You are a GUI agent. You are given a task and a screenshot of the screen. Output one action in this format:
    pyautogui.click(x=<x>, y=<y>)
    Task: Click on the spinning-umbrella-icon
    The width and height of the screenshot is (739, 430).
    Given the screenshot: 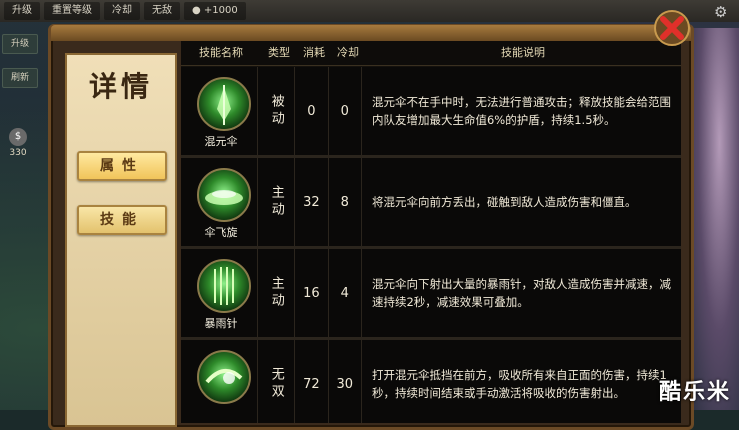 What is the action you would take?
    pyautogui.click(x=224, y=195)
    